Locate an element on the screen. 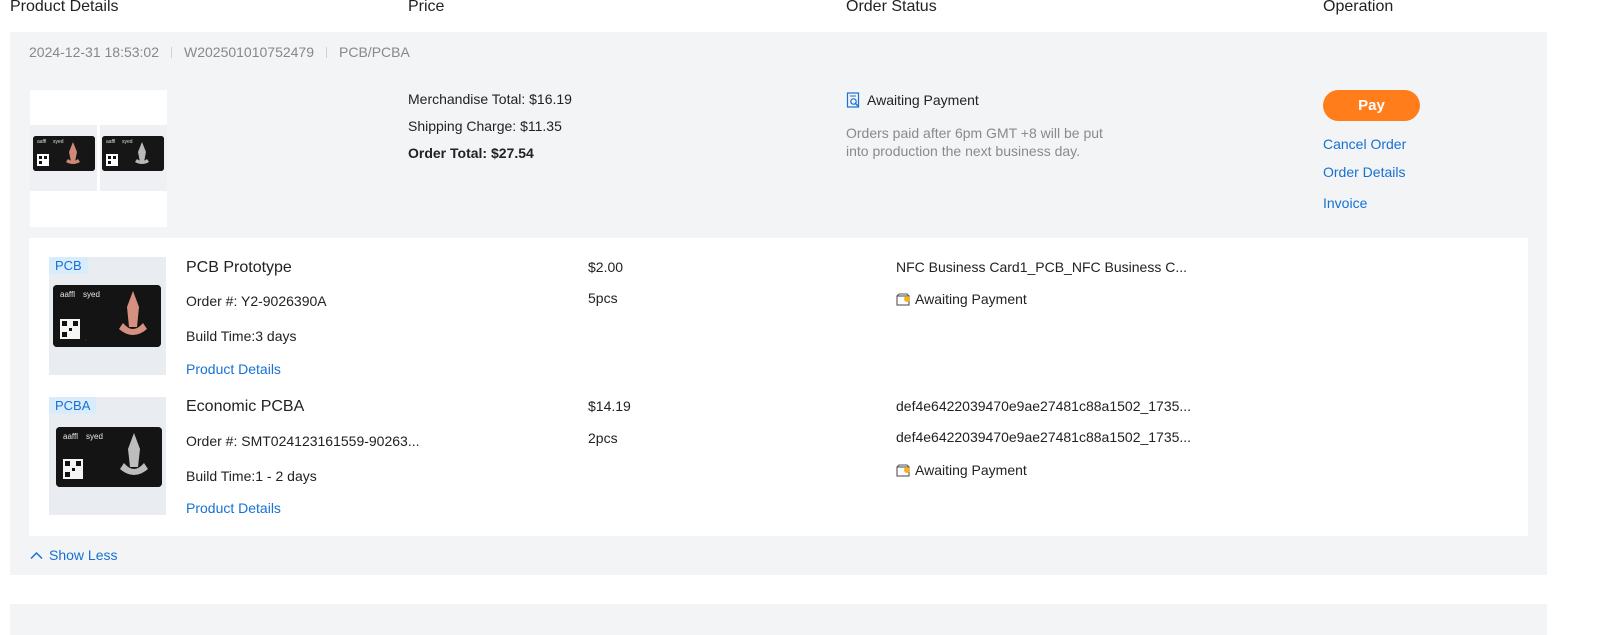 The width and height of the screenshot is (1605, 635). chevron-up-icon is located at coordinates (36, 555).